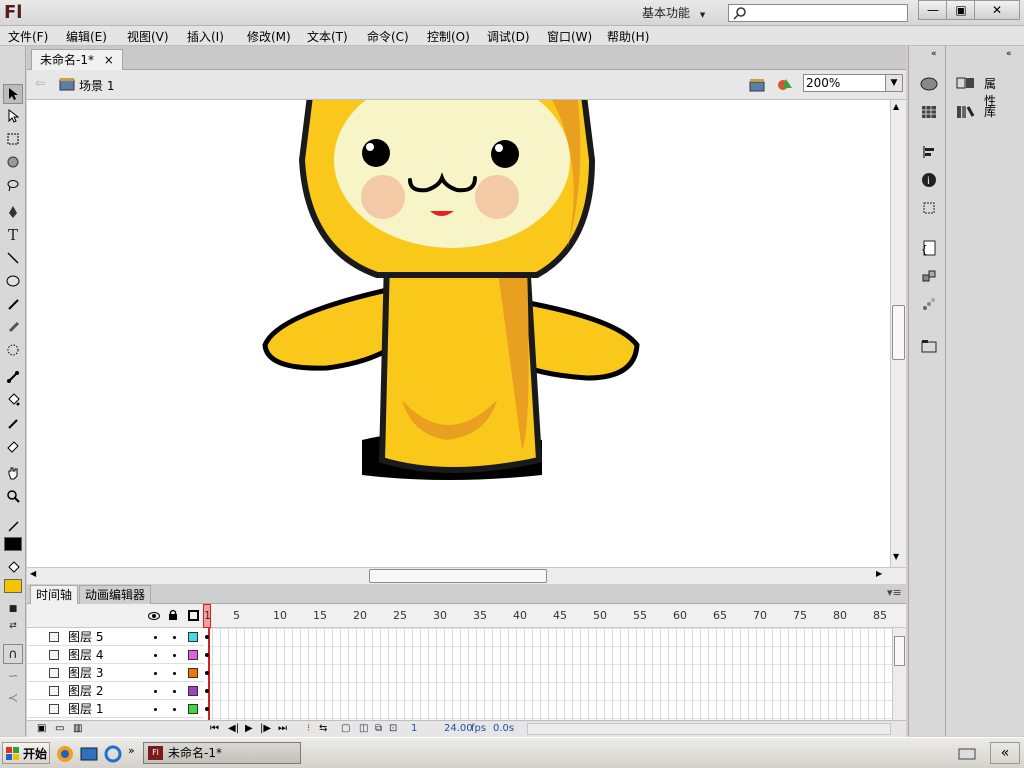 This screenshot has height=768, width=1024. What do you see at coordinates (13, 327) in the screenshot?
I see `brush-icon` at bounding box center [13, 327].